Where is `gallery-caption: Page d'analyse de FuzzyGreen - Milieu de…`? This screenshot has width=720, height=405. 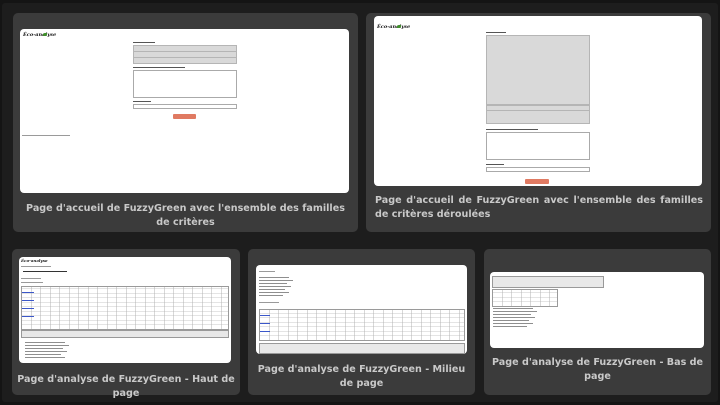 gallery-caption: Page d'analyse de FuzzyGreen - Milieu de… is located at coordinates (361, 376).